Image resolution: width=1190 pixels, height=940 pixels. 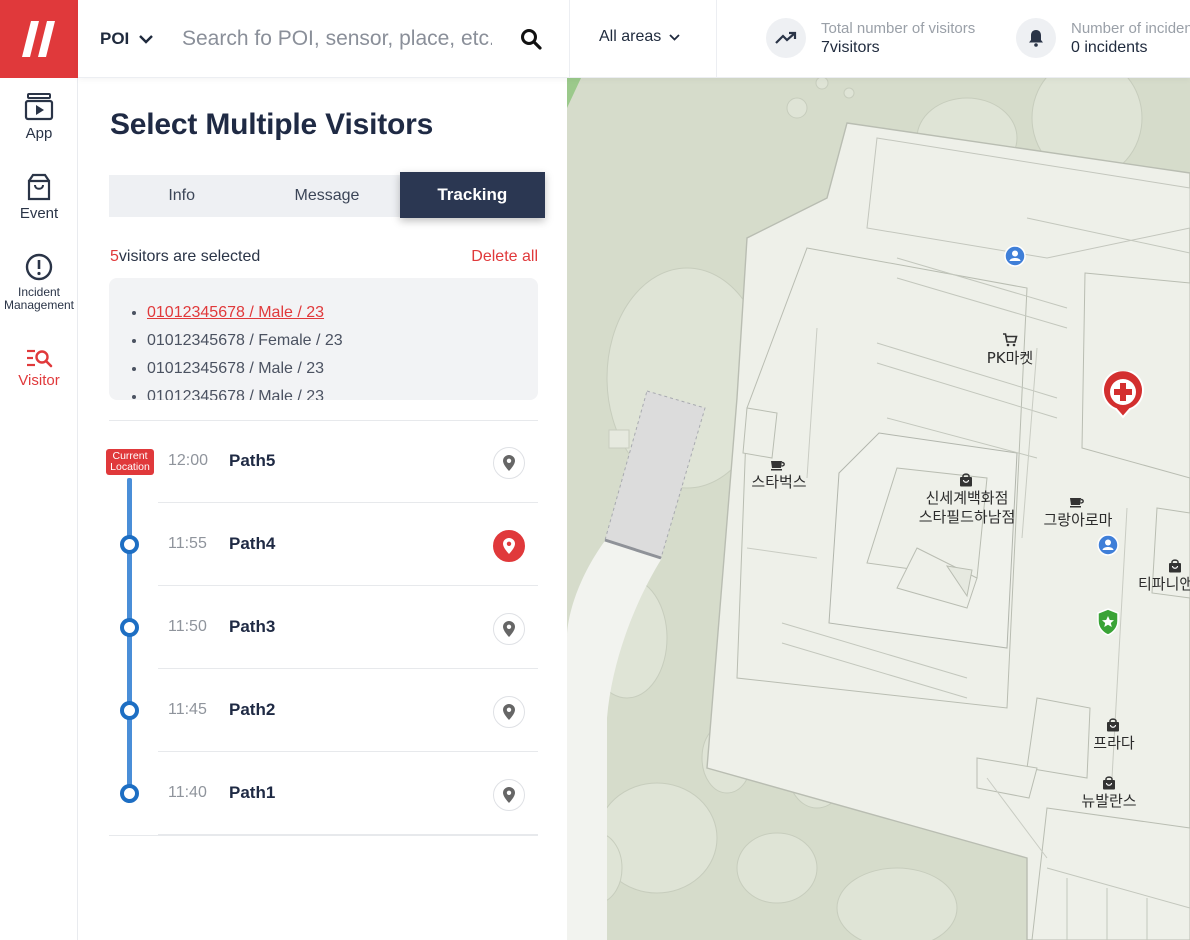 What do you see at coordinates (114, 256) in the screenshot?
I see `selected-count-number: 5` at bounding box center [114, 256].